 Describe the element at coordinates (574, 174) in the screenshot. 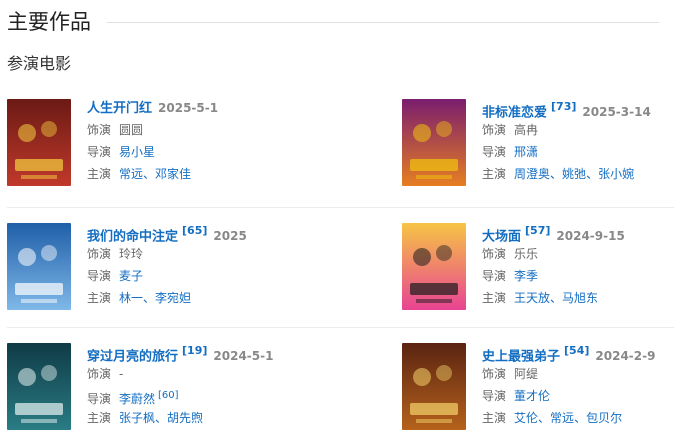

I see `cast-member-link: 姚弛` at that location.